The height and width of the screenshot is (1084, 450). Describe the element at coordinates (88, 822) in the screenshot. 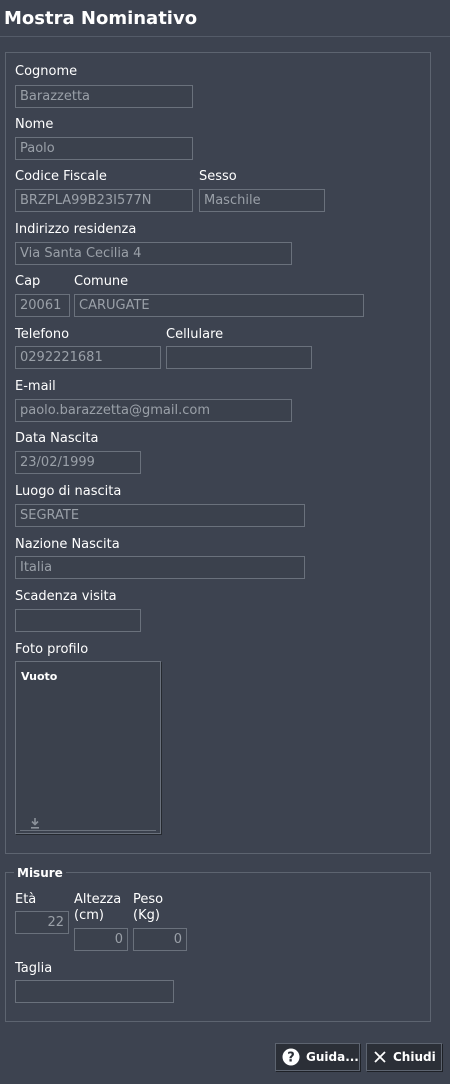

I see `foto-toolbar` at that location.